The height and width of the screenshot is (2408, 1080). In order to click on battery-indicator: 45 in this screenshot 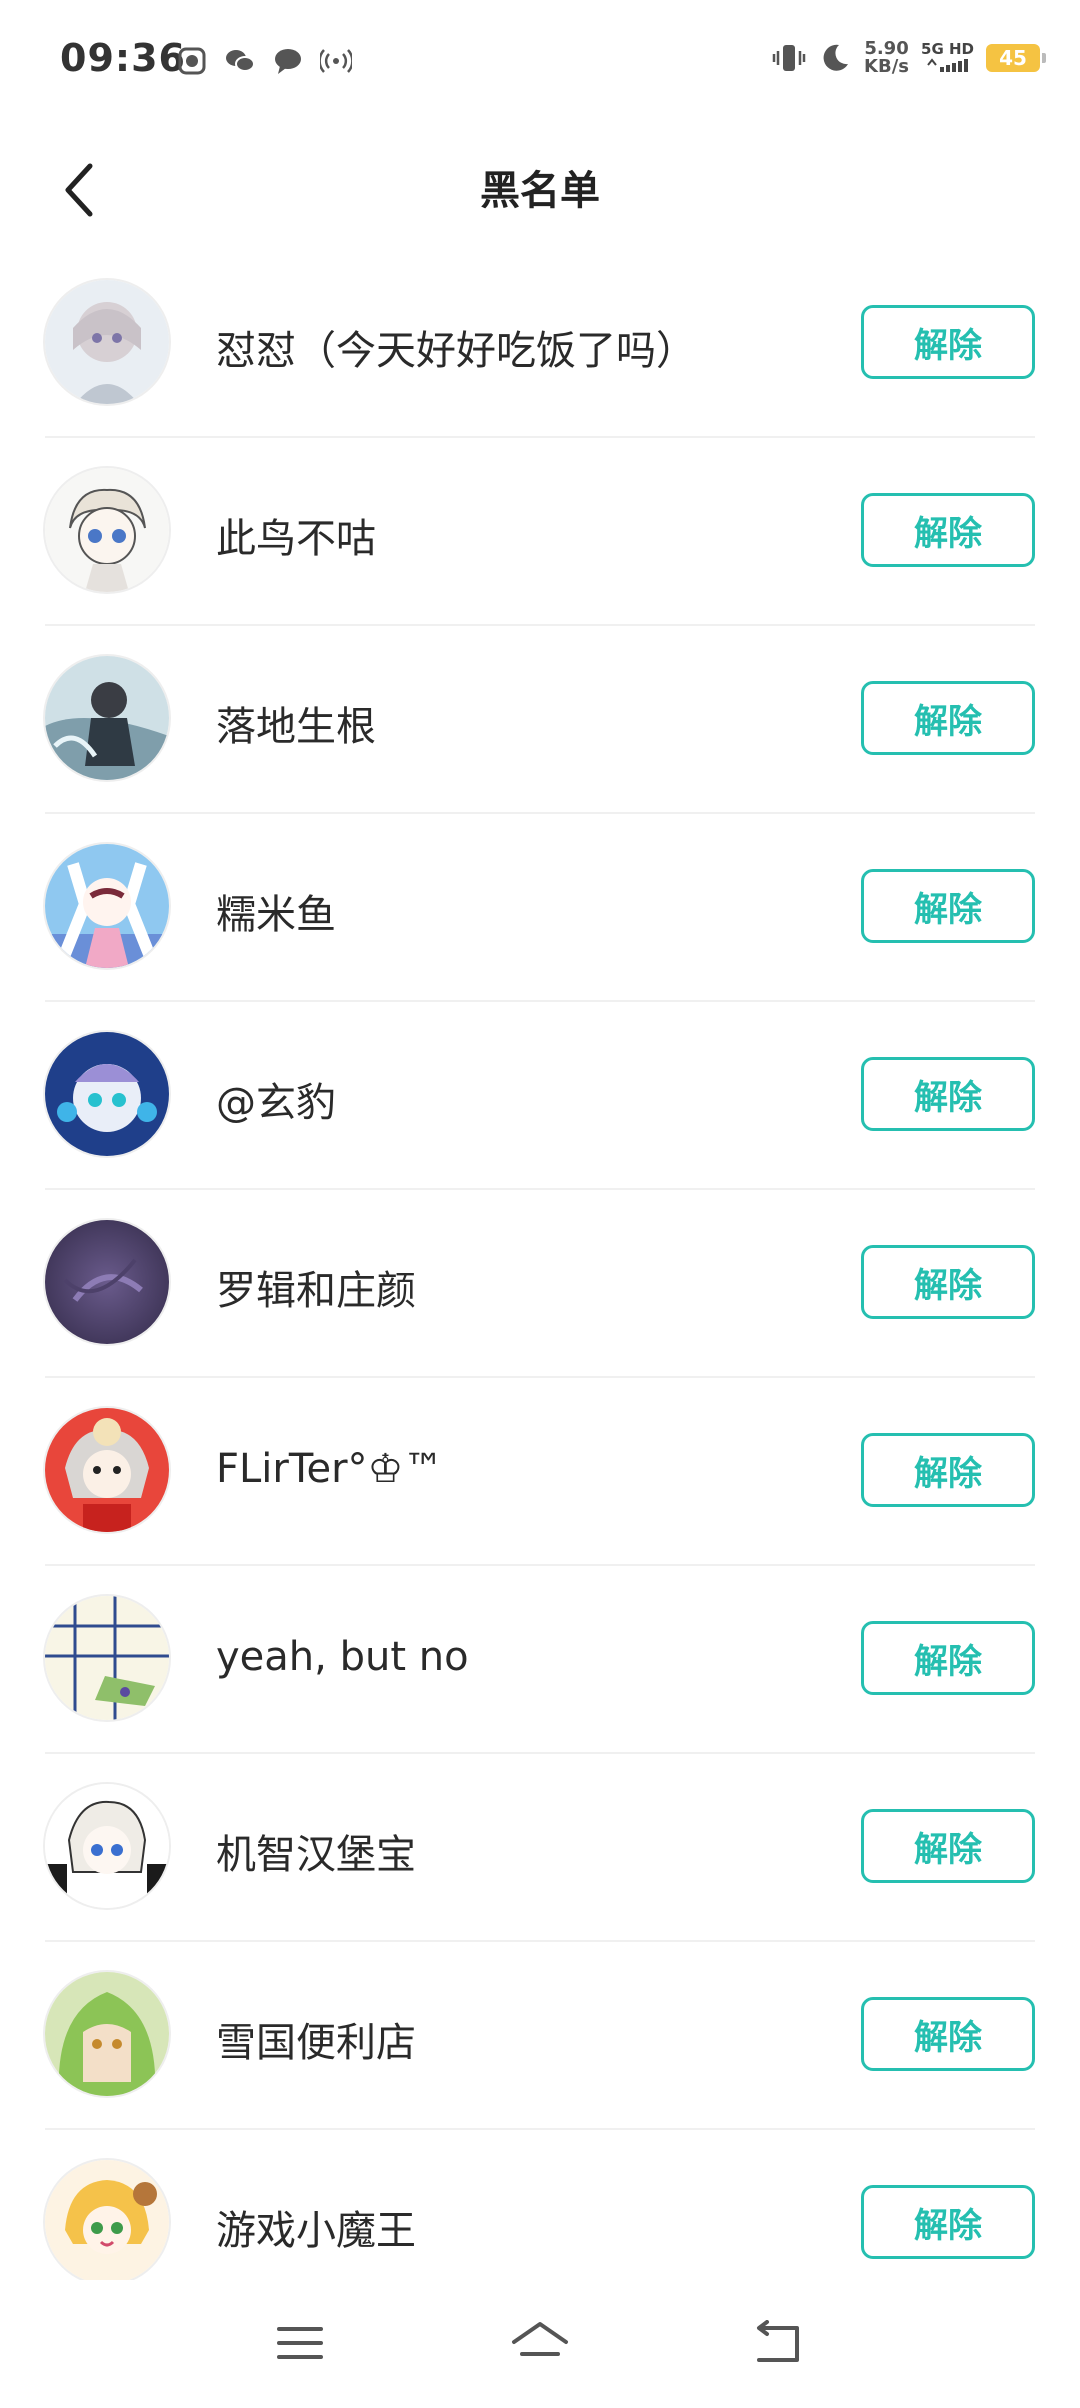, I will do `click(1016, 58)`.